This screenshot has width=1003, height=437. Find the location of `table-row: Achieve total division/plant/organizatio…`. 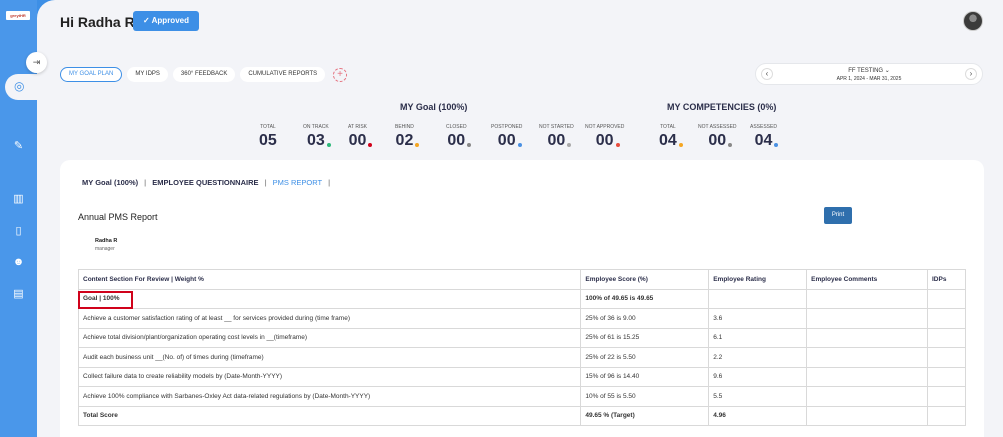

table-row: Achieve total division/plant/organizatio… is located at coordinates (521, 337).